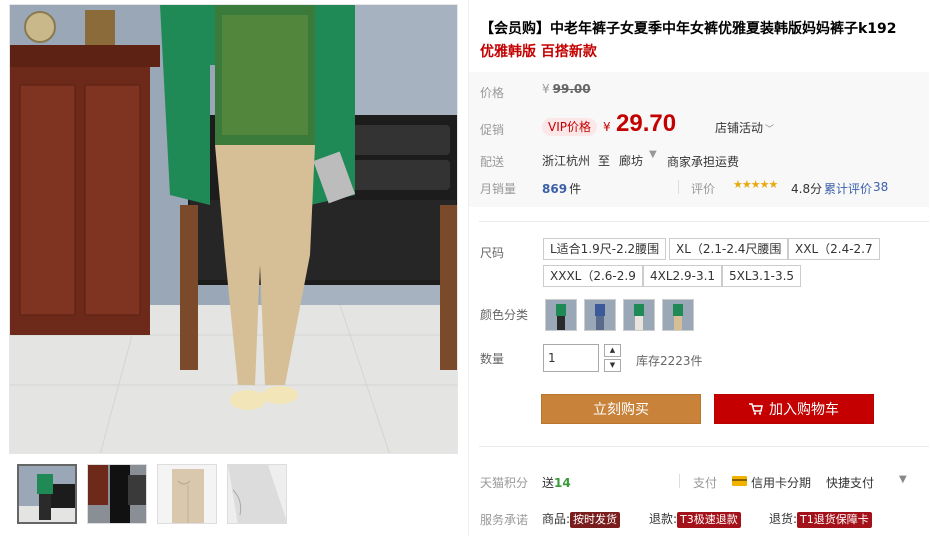 The image size is (930, 536). What do you see at coordinates (548, 483) in the screenshot?
I see `tmall-points-text: 送` at bounding box center [548, 483].